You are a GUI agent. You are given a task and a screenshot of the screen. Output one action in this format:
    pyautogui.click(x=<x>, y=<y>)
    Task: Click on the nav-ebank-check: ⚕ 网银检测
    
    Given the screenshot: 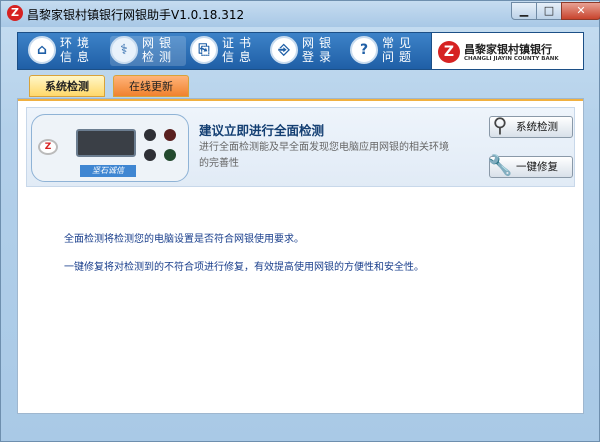 What is the action you would take?
    pyautogui.click(x=148, y=51)
    